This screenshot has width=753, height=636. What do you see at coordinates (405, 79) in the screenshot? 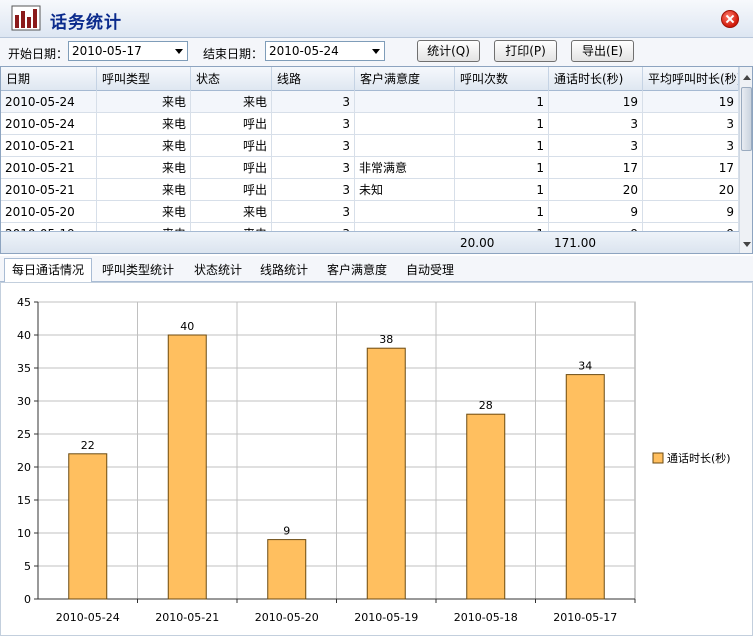
I see `column-header: 客户满意度` at bounding box center [405, 79].